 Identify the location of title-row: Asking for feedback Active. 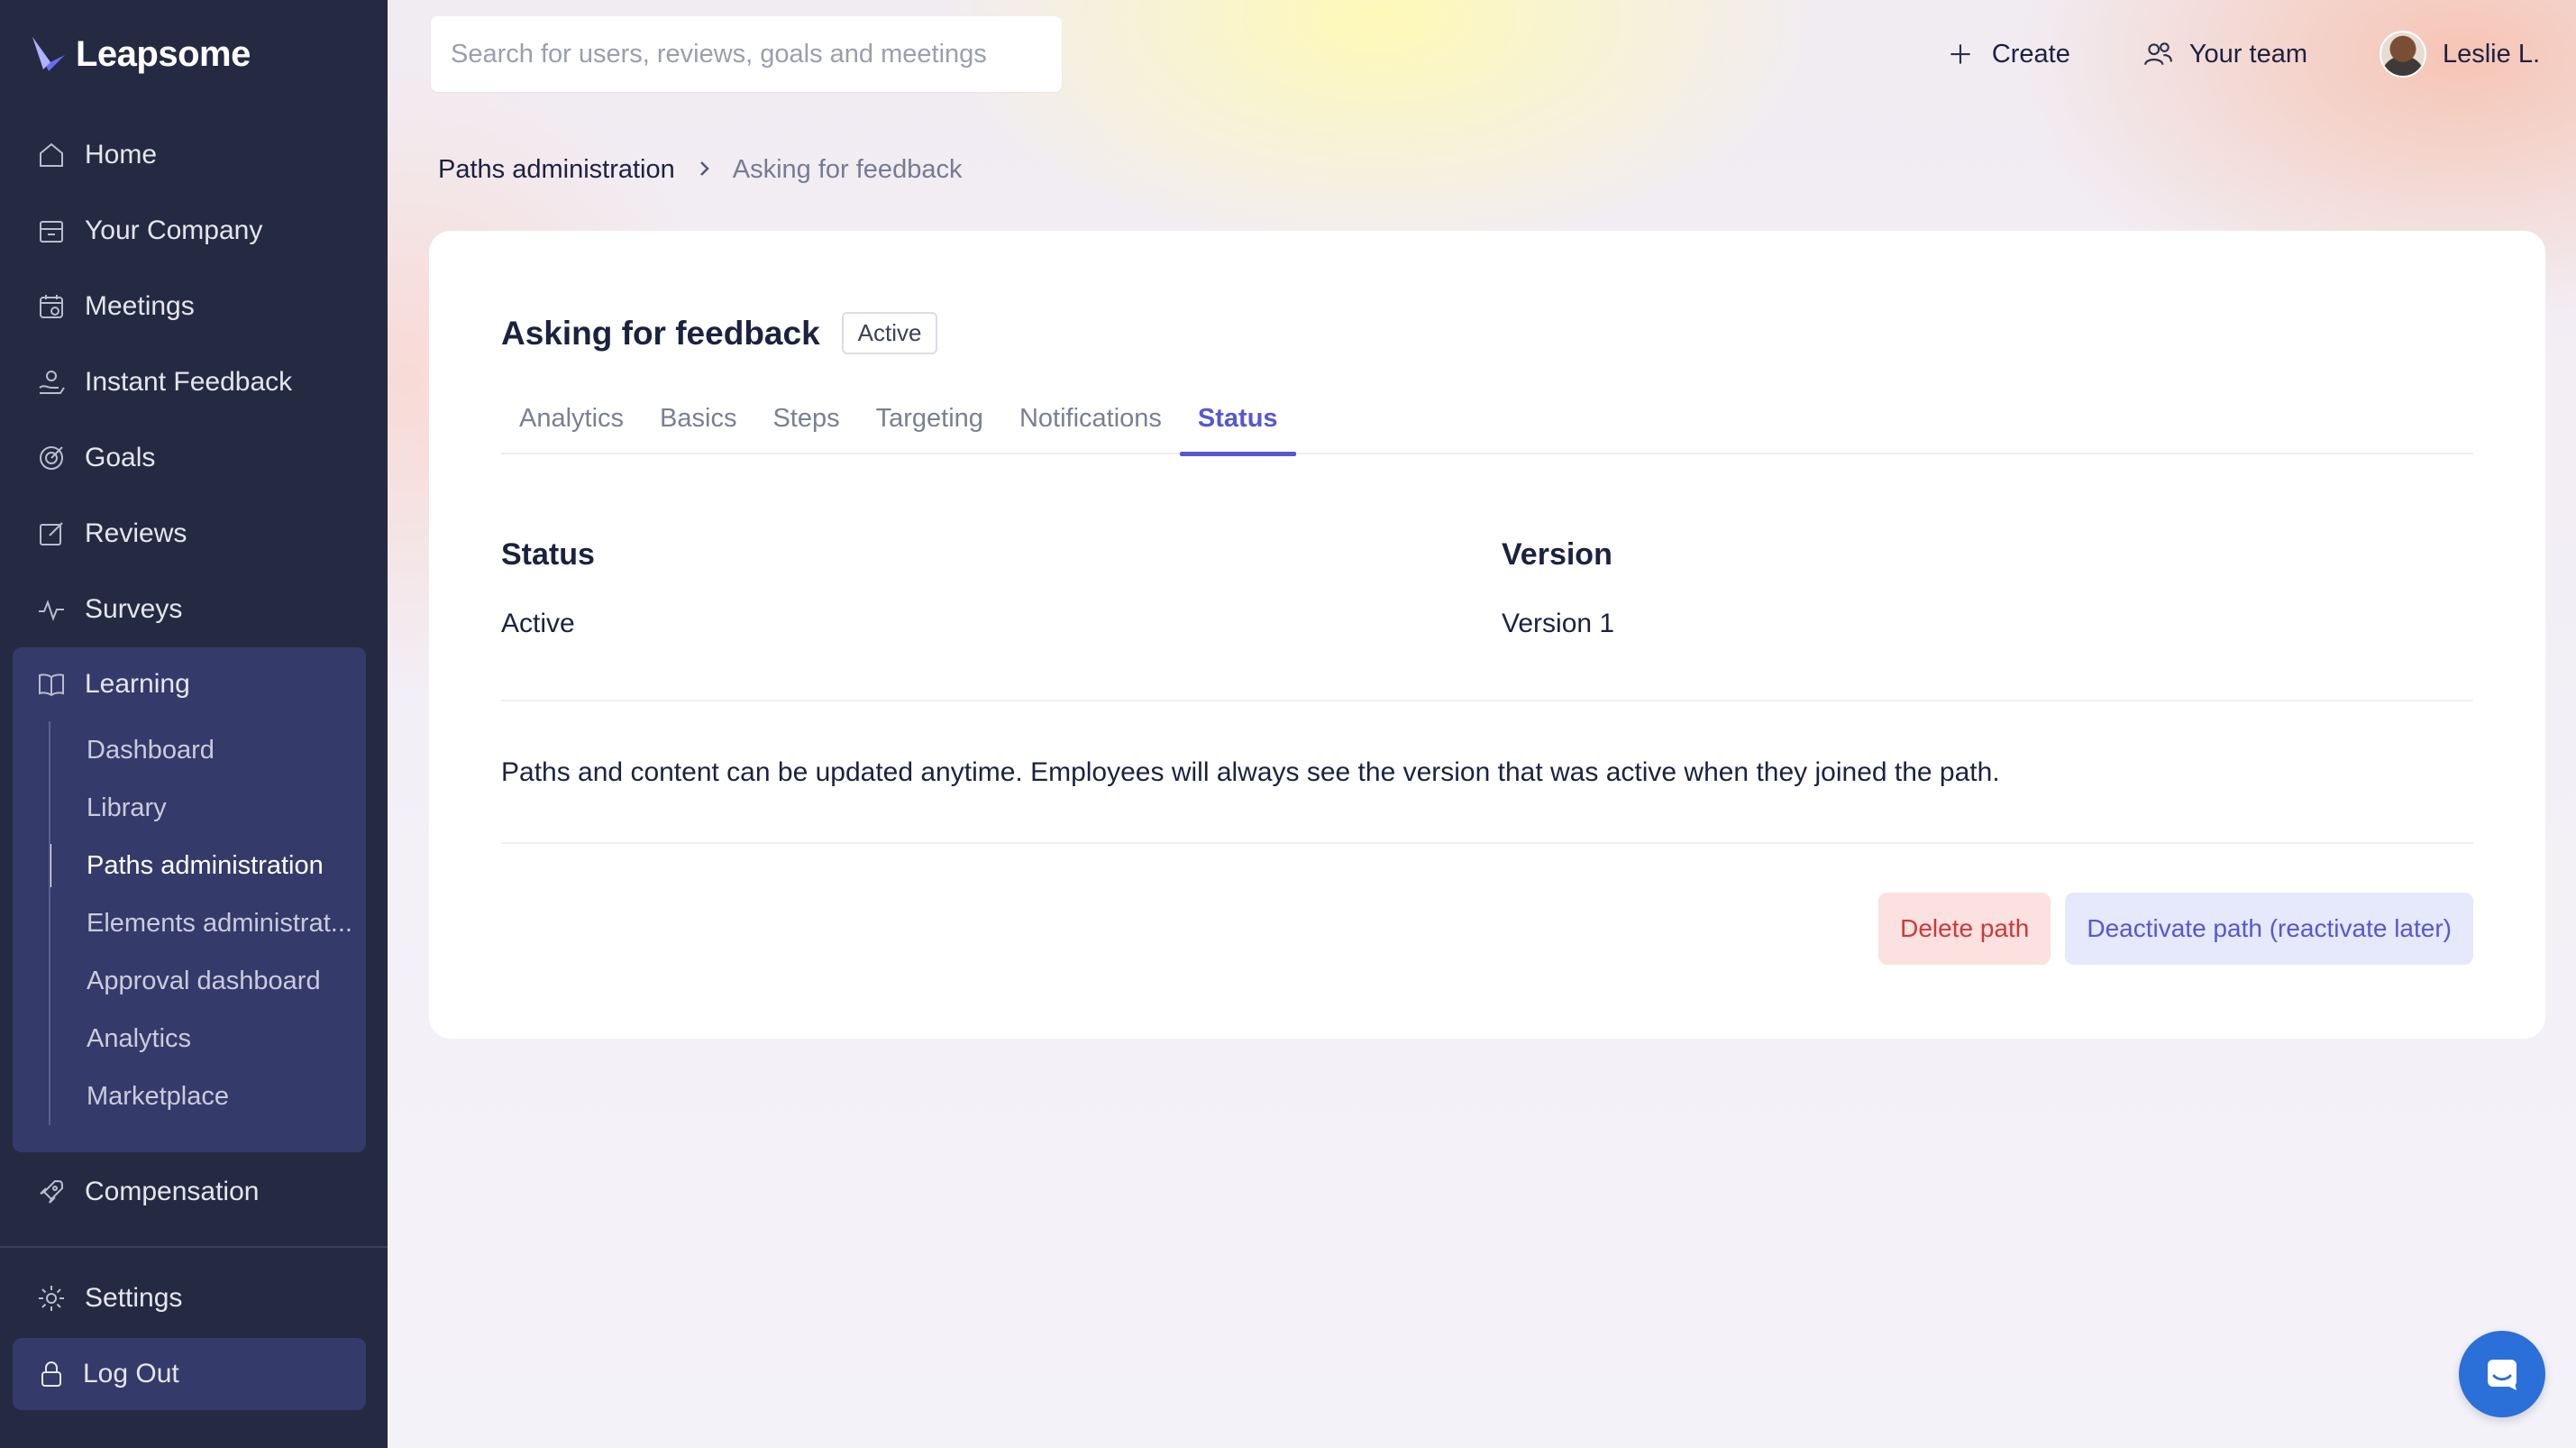
(719, 333).